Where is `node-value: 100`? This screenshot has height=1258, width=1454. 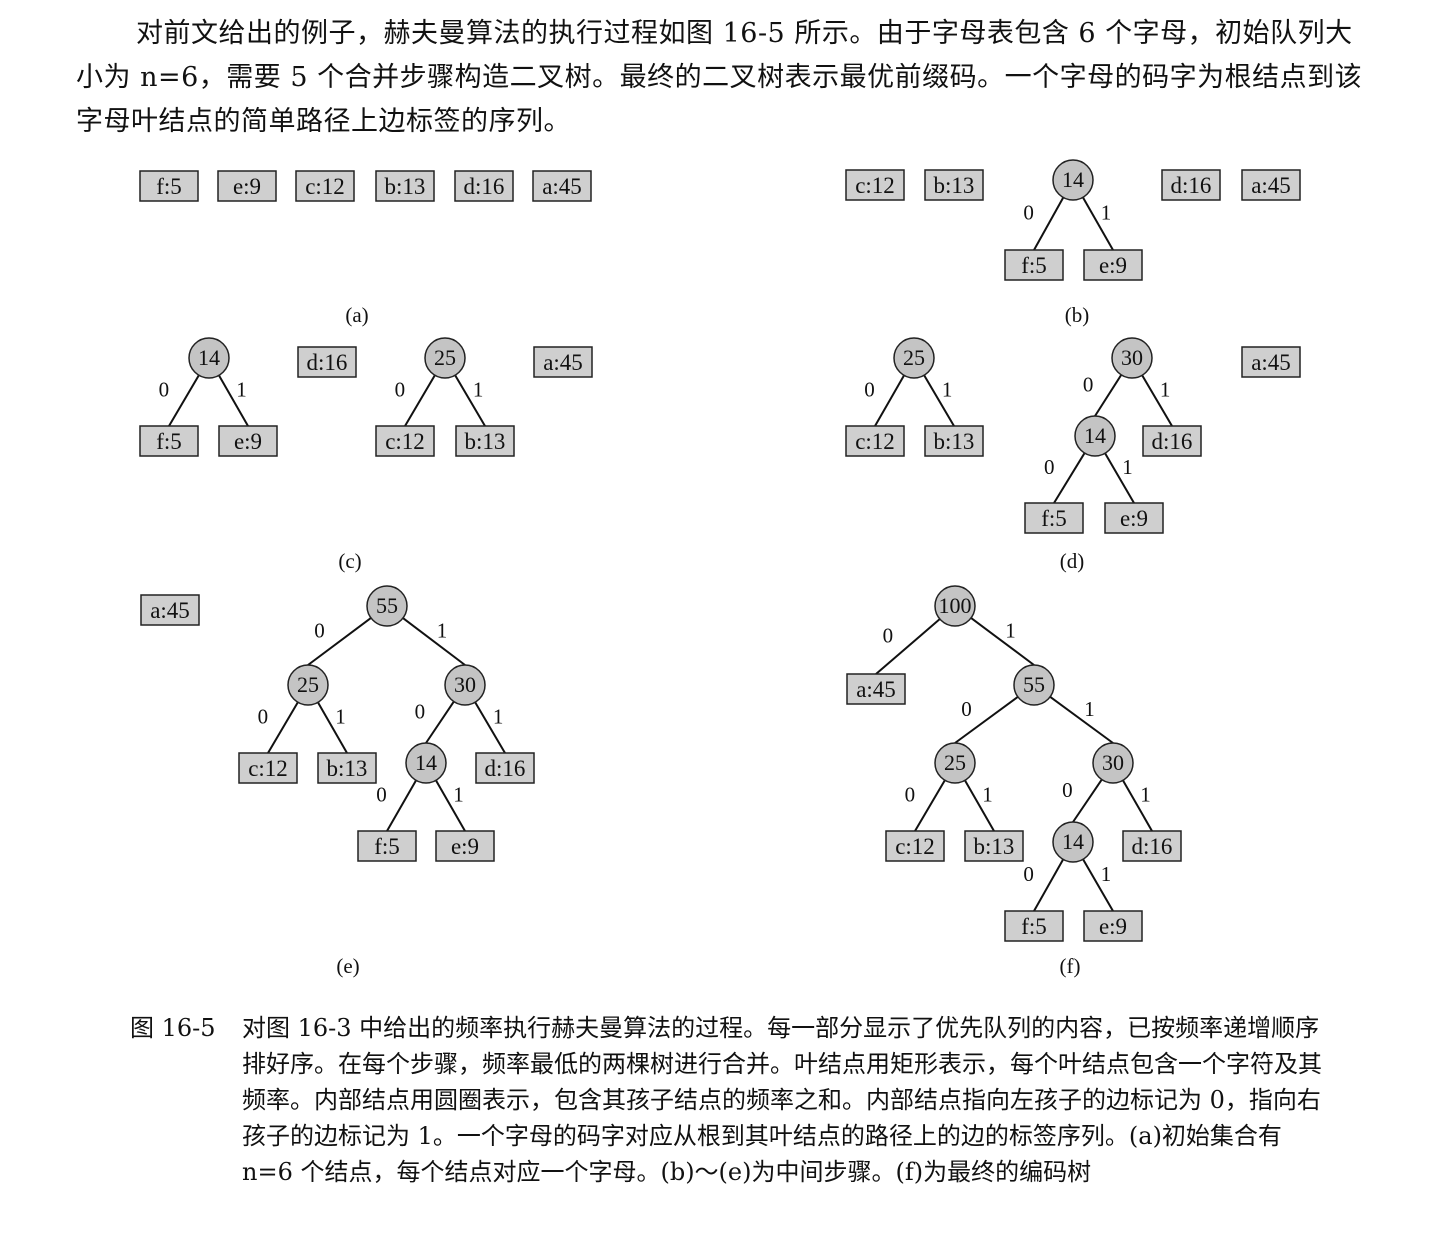
node-value: 100 is located at coordinates (955, 605).